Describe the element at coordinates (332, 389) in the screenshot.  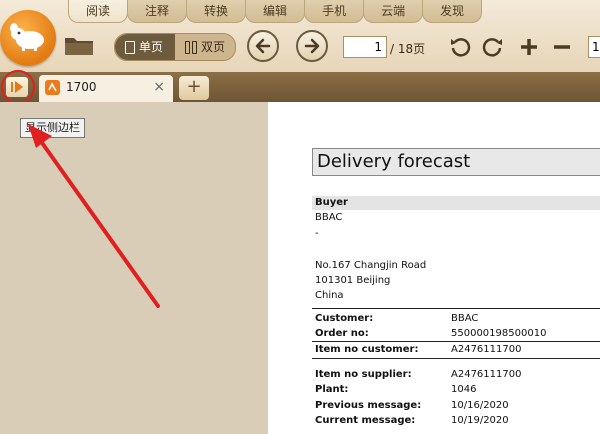
I see `field-label: Plant:` at that location.